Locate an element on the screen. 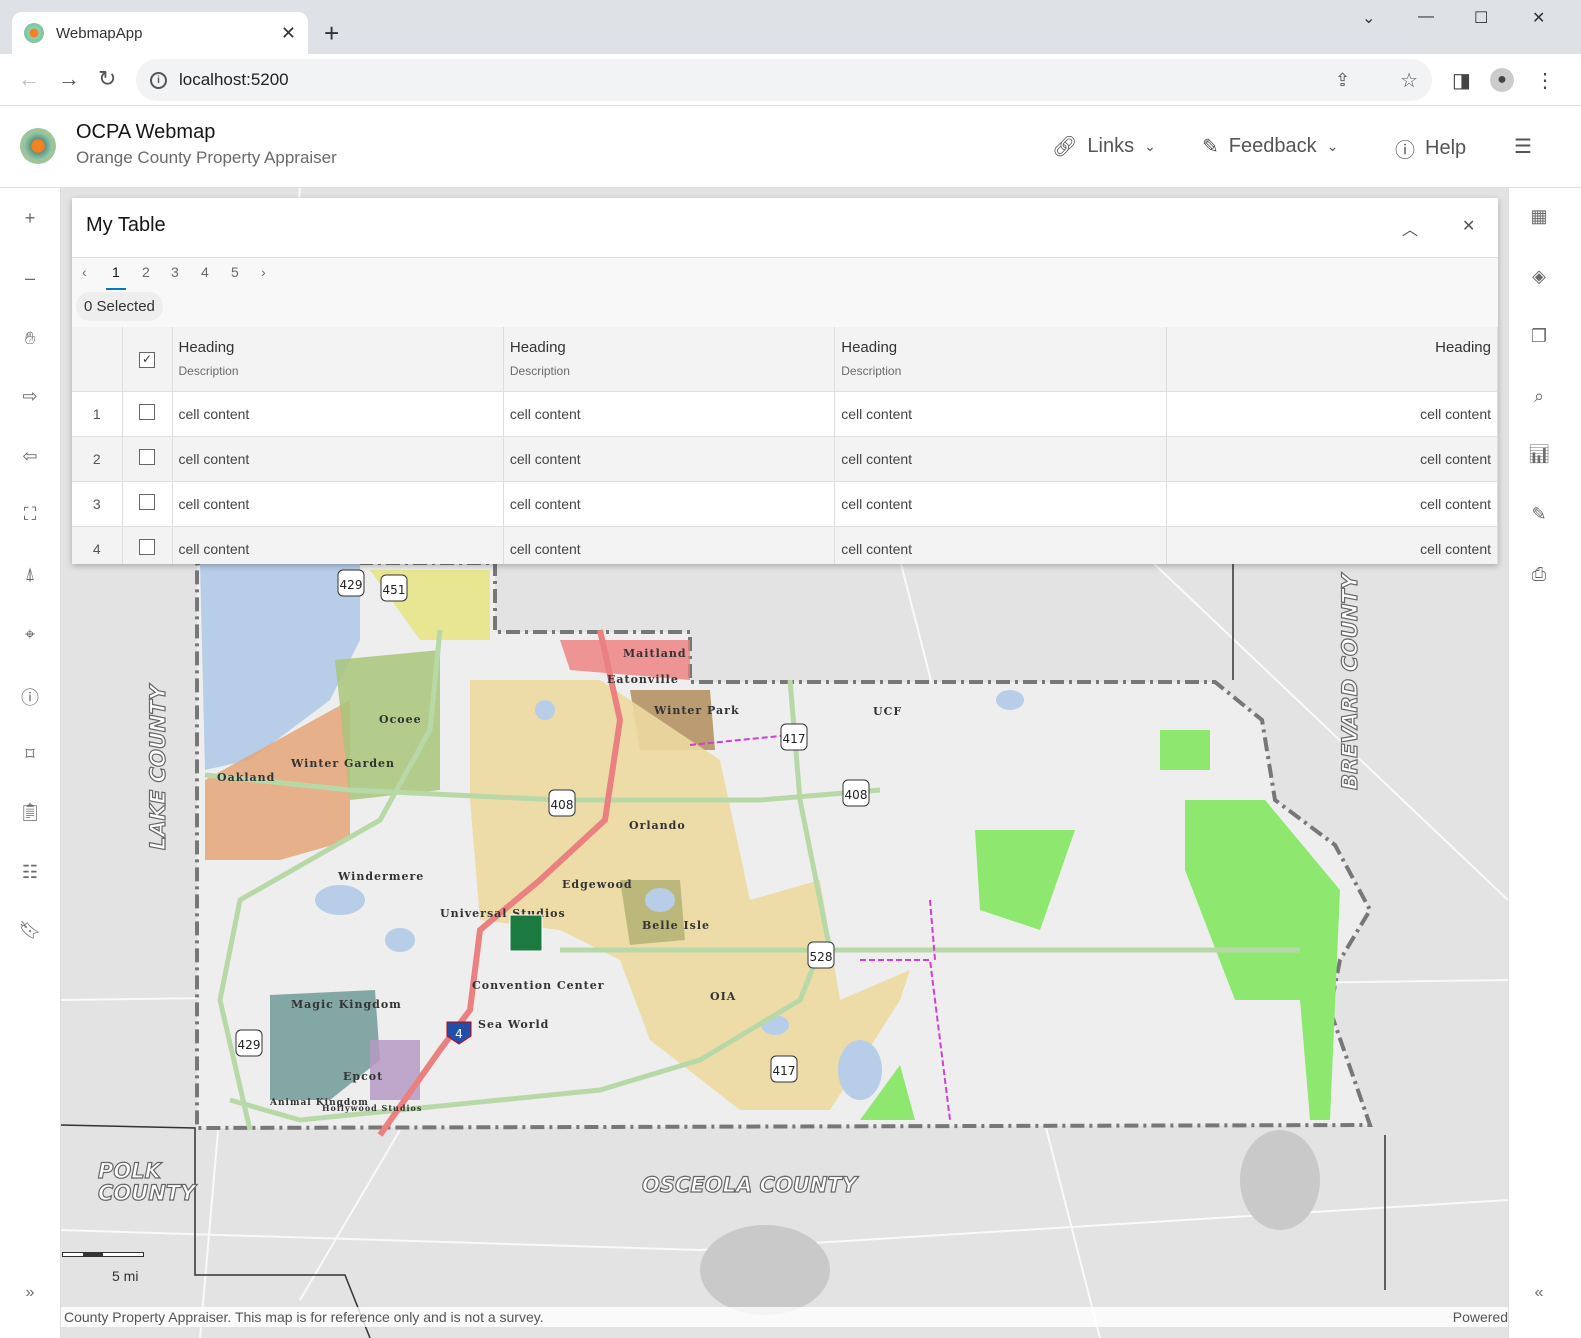 This screenshot has height=1338, width=1581. info-icon: i is located at coordinates (158, 80).